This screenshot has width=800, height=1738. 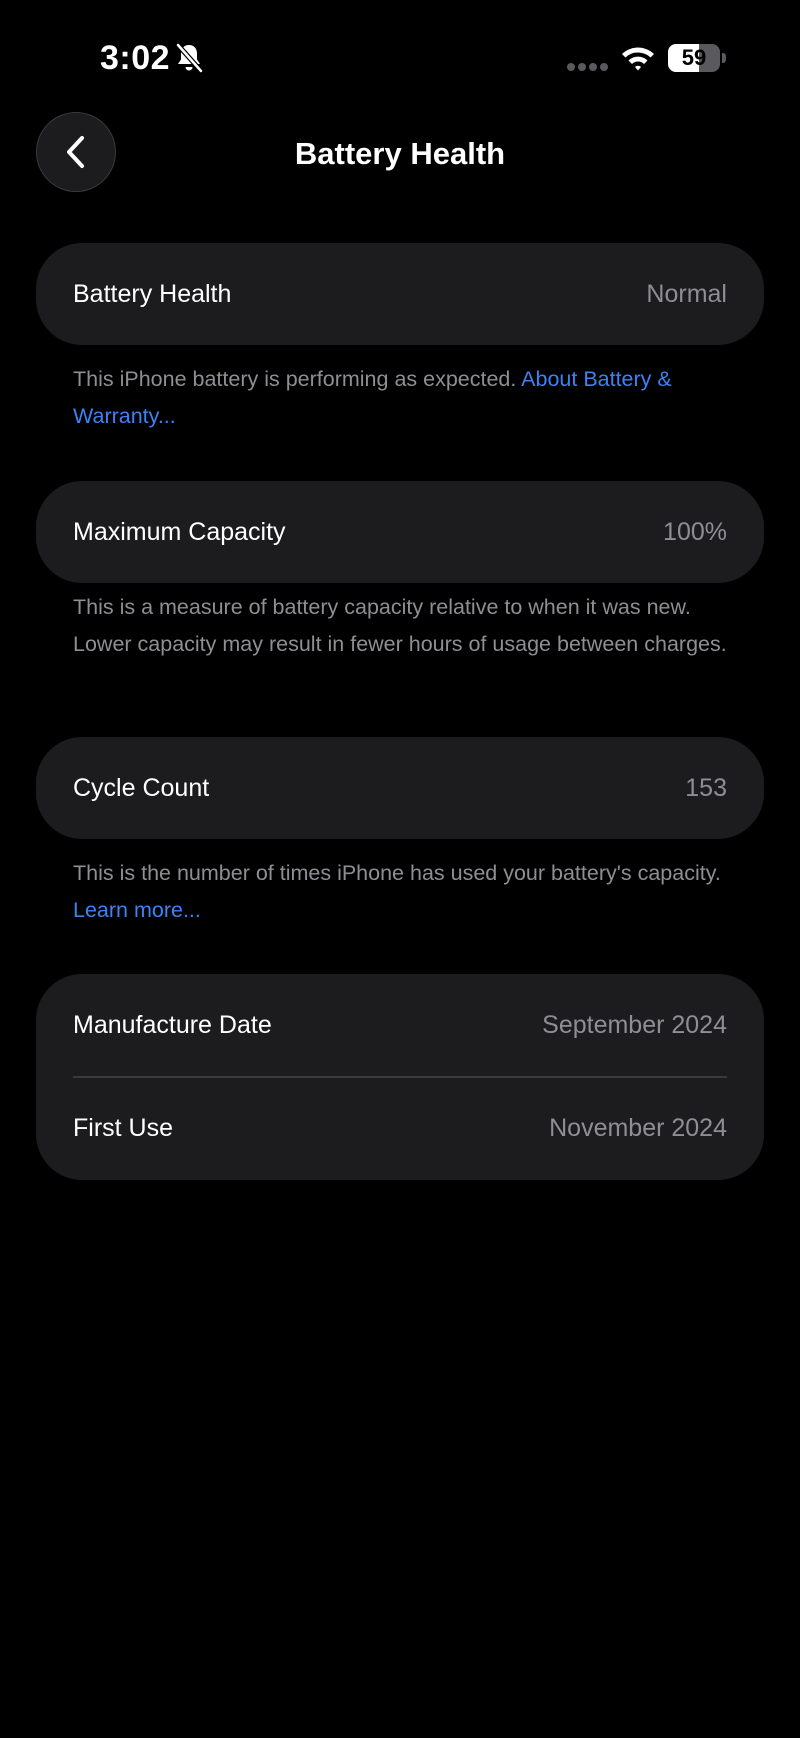 What do you see at coordinates (141, 787) in the screenshot?
I see `cycle-count-label: Cycle Count` at bounding box center [141, 787].